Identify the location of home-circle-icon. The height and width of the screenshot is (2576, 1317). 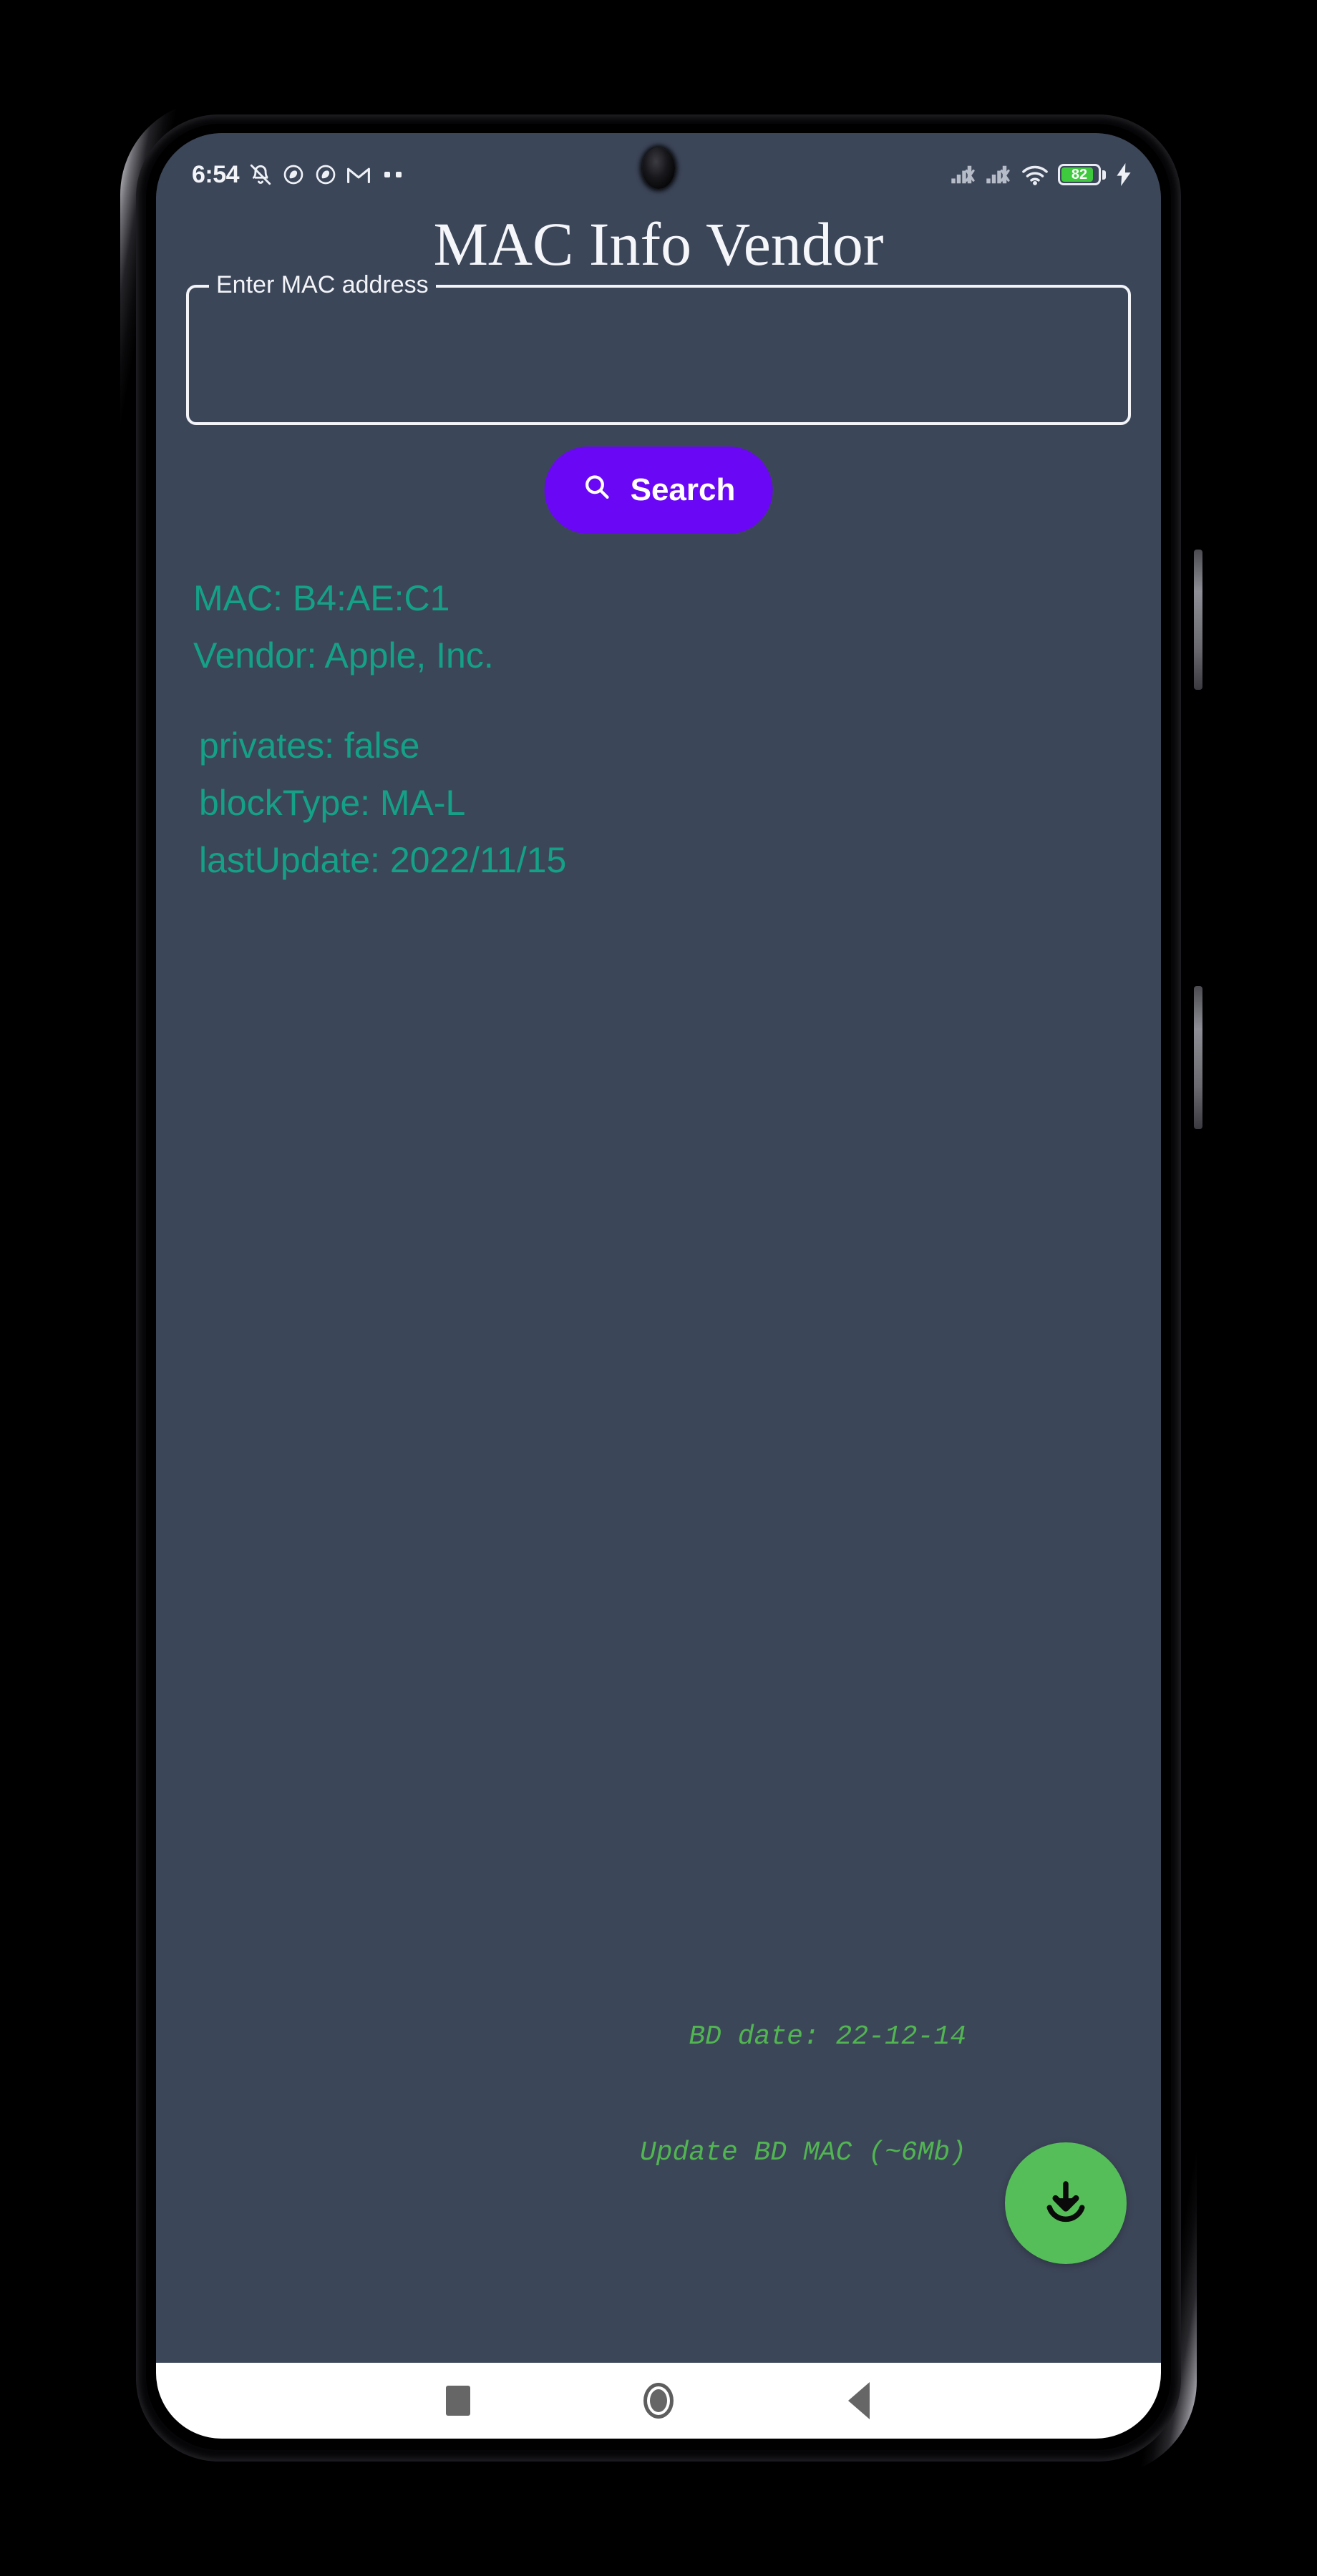
(658, 2401).